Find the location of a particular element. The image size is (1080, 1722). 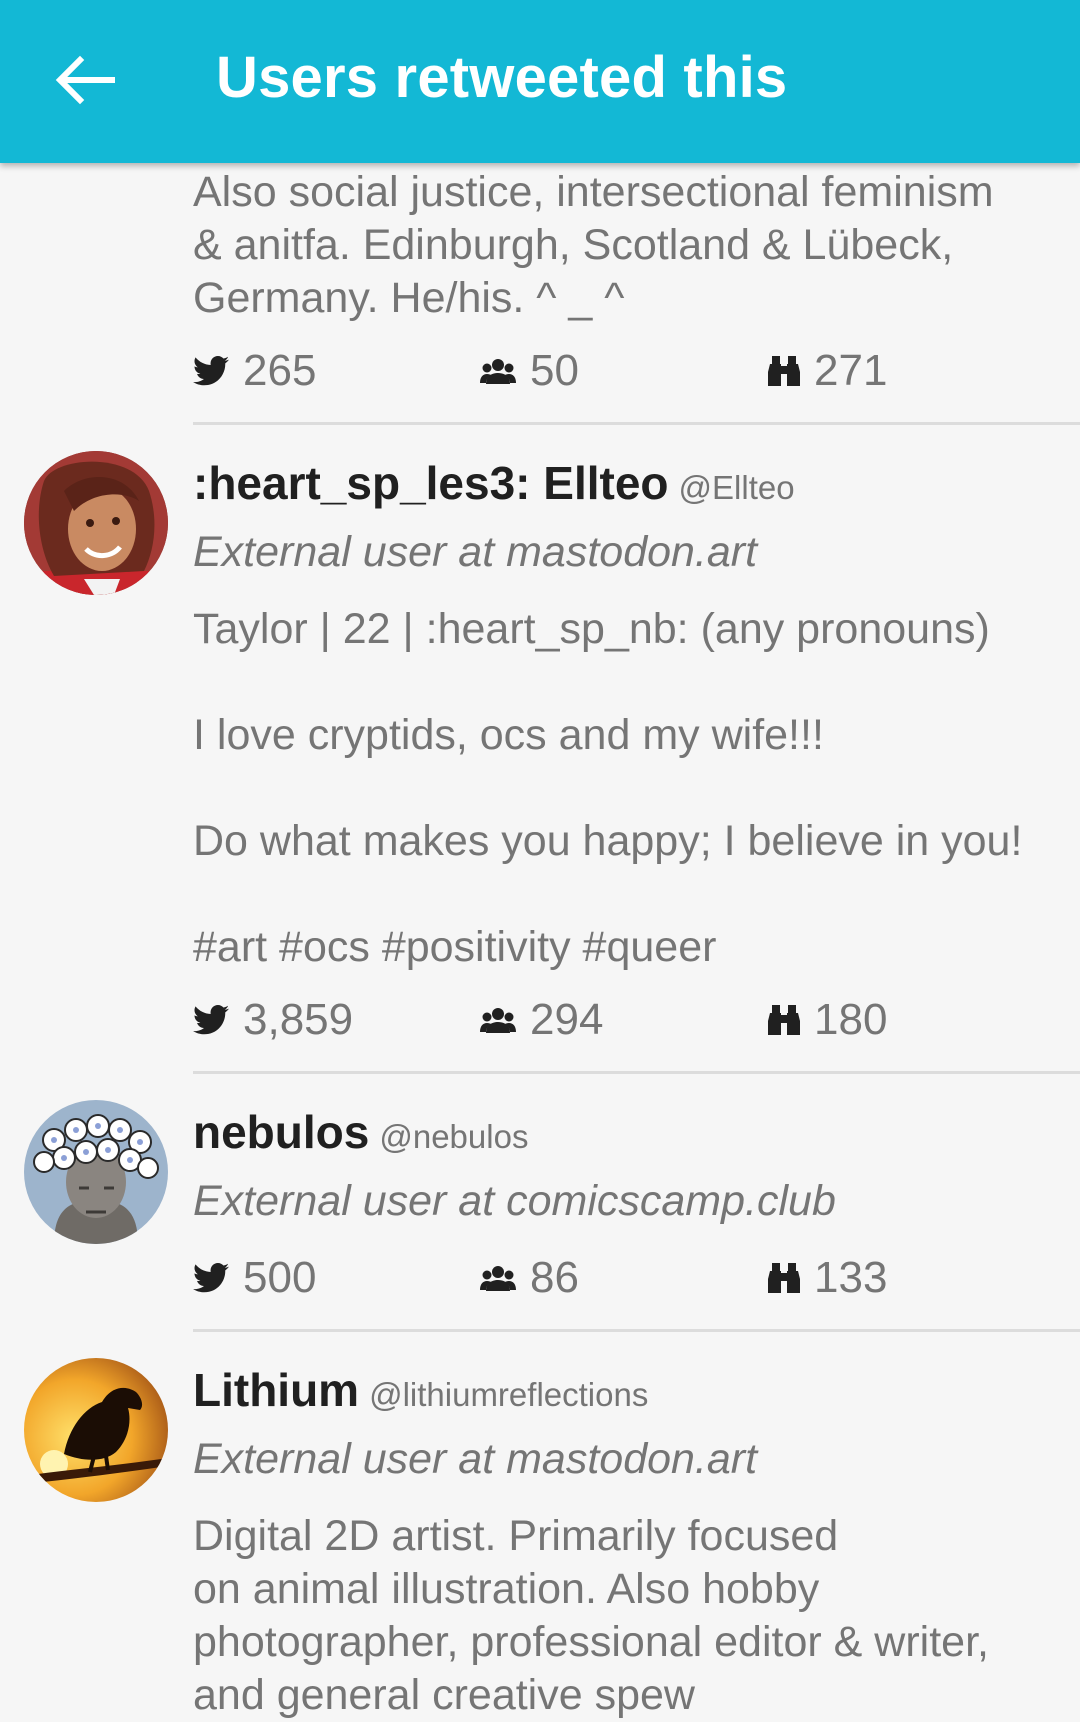

user-stats: 3,859 294 180 is located at coordinates (628, 1020).